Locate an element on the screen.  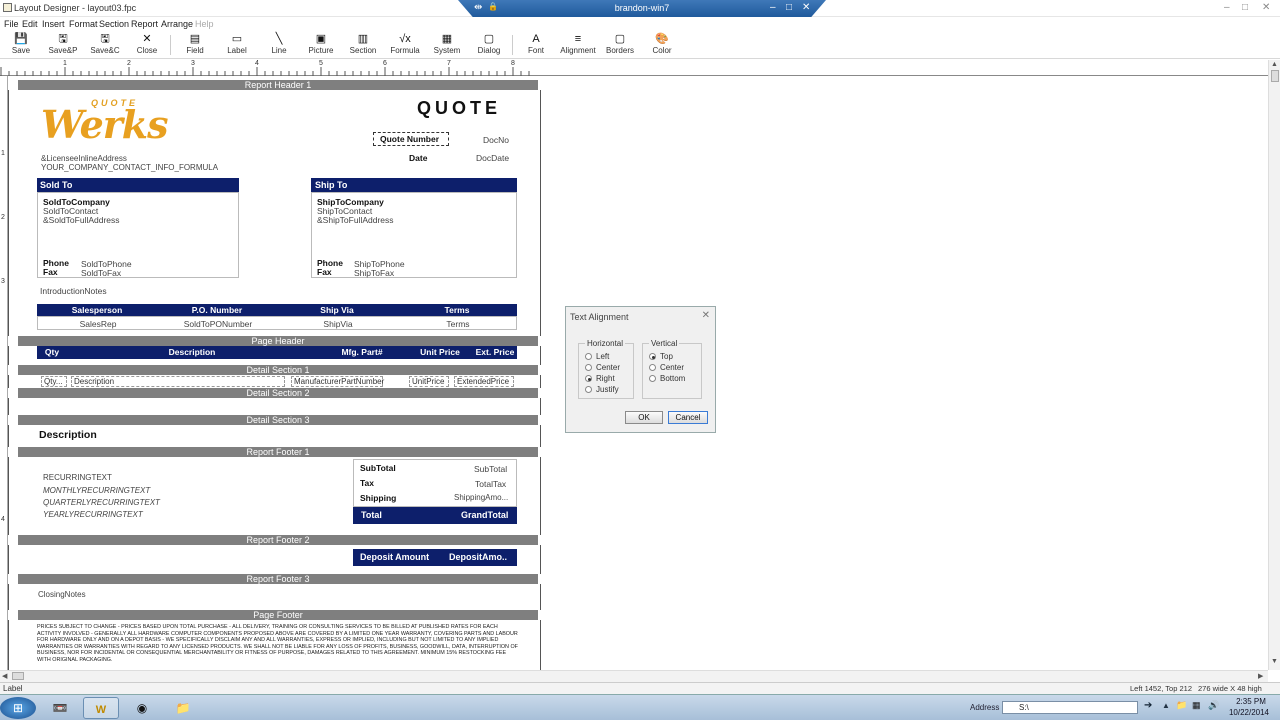
ship-address-field: &ShipToFullAddress is located at coordinates (355, 220).